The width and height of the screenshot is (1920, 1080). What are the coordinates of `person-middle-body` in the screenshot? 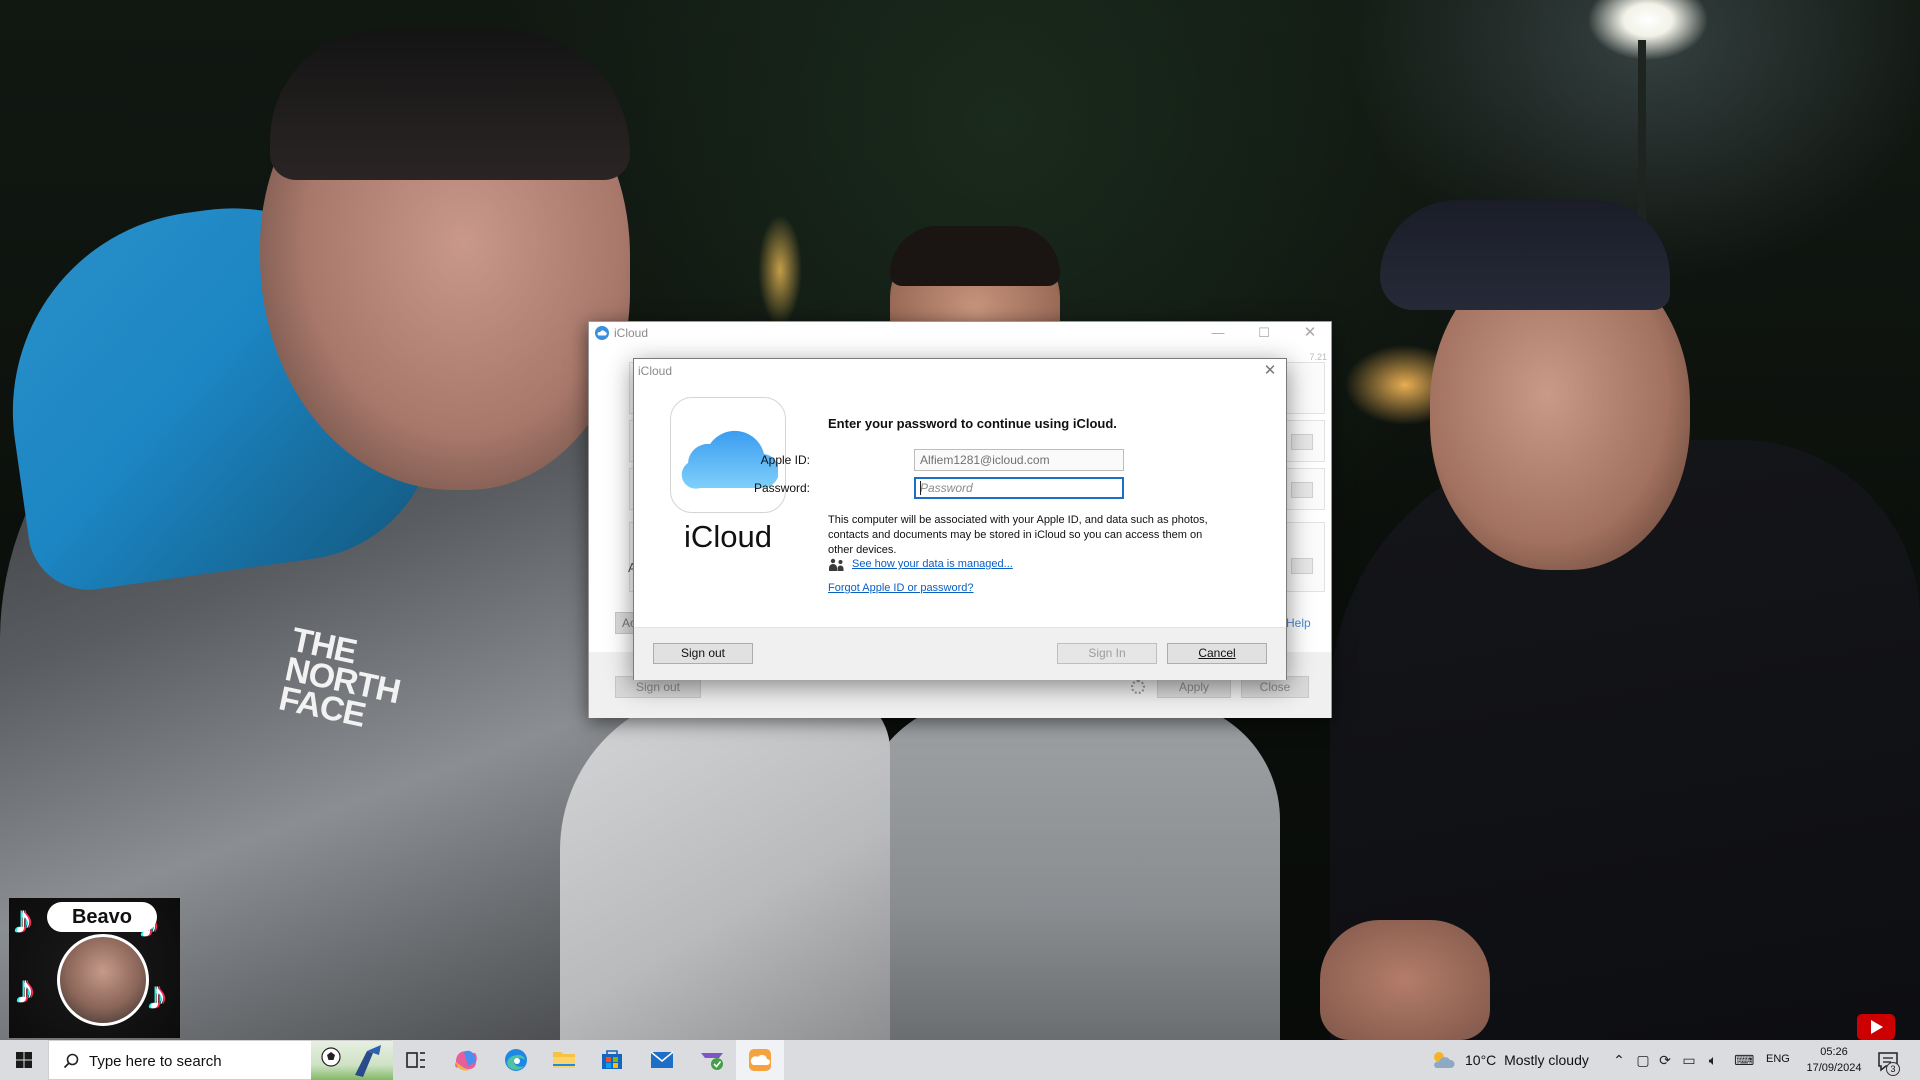 It's located at (1070, 870).